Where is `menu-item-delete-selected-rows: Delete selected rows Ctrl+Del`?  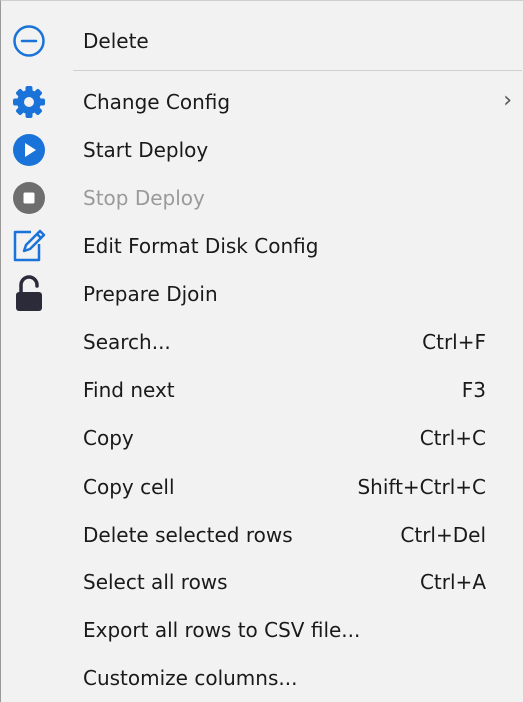 menu-item-delete-selected-rows: Delete selected rows Ctrl+Del is located at coordinates (261, 535).